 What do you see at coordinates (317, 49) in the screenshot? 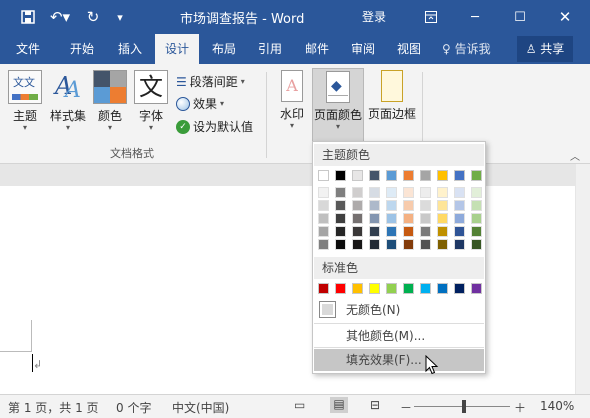
I see `tab-mailings: 邮件` at bounding box center [317, 49].